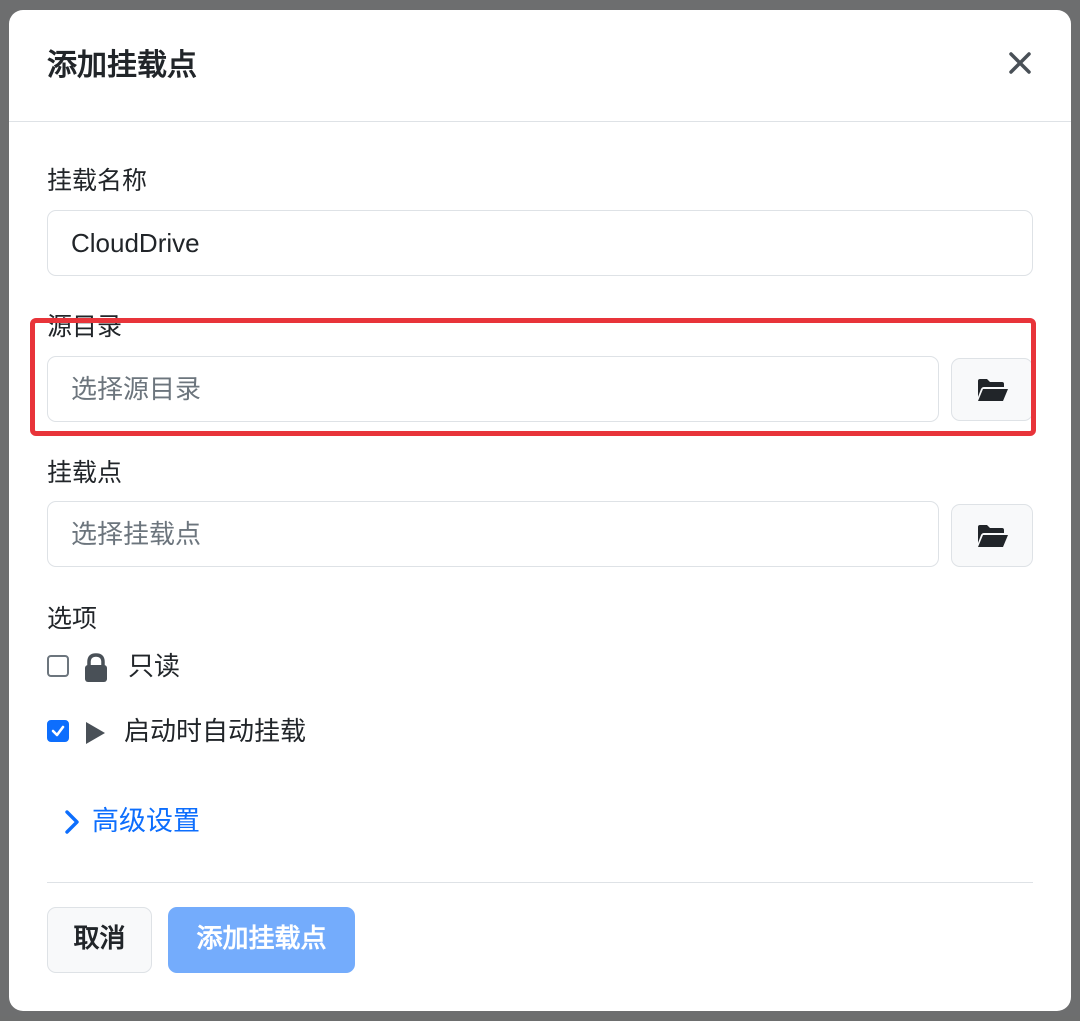 Image resolution: width=1080 pixels, height=1021 pixels. I want to click on footer-divider, so click(540, 882).